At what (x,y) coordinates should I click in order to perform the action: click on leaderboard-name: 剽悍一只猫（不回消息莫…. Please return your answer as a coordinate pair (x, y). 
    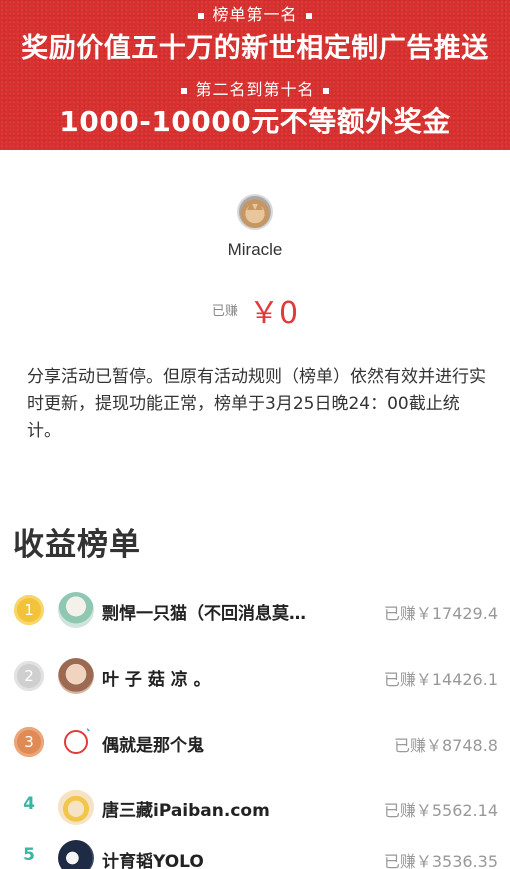
    Looking at the image, I should click on (204, 614).